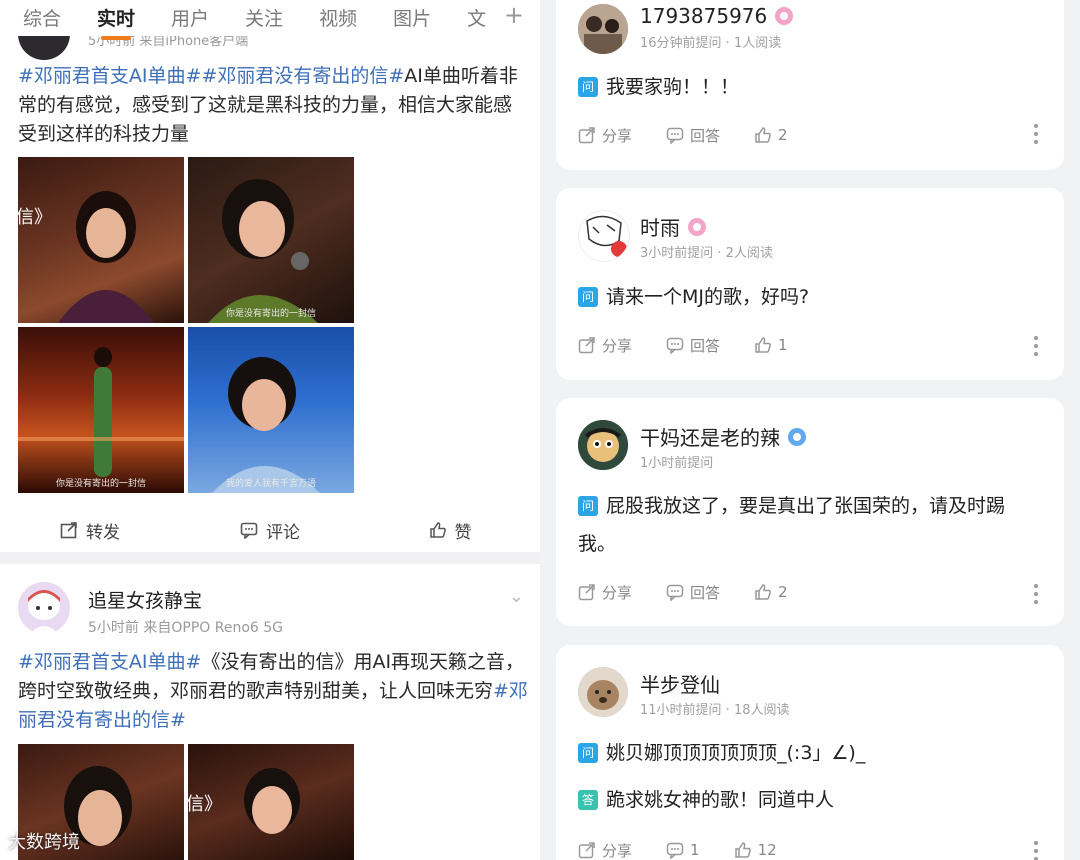 Image resolution: width=1080 pixels, height=860 pixels. Describe the element at coordinates (412, 17) in the screenshot. I see `tab-images: 图片` at that location.